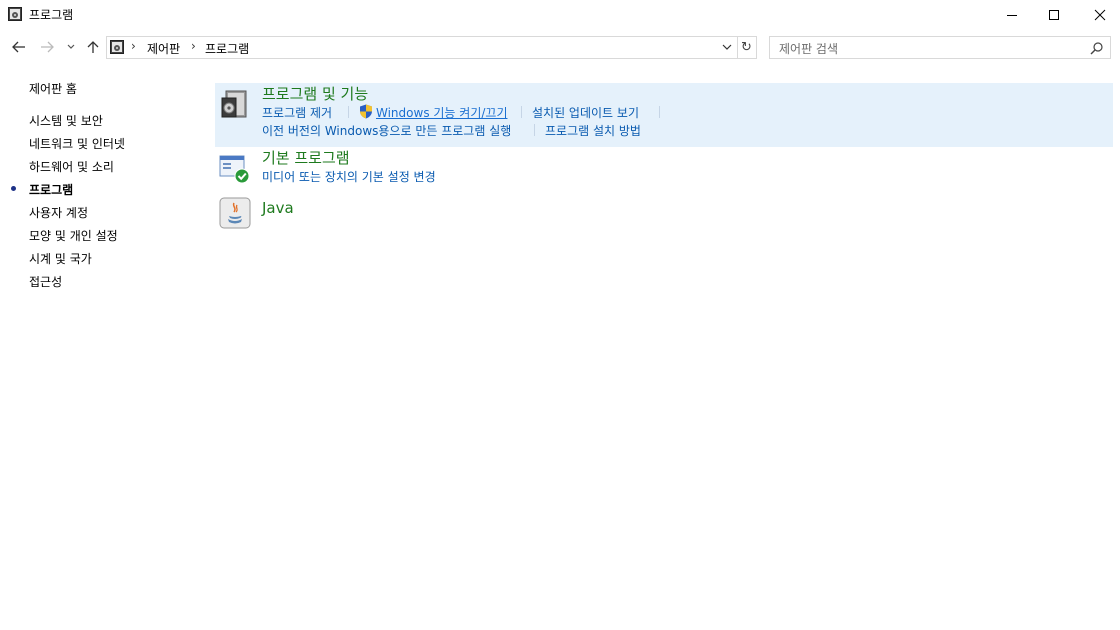 The image size is (1120, 630). Describe the element at coordinates (441, 112) in the screenshot. I see `windows-features-link: Windows 기능 켜기/끄기` at that location.